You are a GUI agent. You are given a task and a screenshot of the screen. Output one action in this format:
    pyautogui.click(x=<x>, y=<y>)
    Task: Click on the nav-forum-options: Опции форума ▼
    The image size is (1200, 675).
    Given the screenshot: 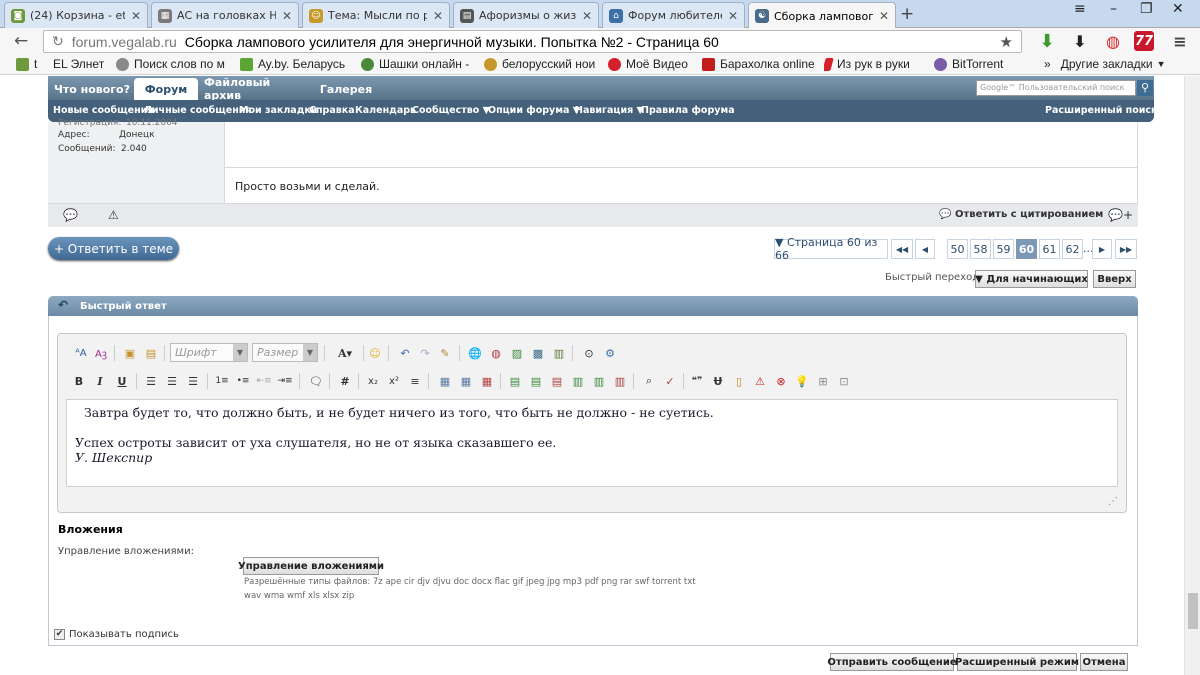 What is the action you would take?
    pyautogui.click(x=534, y=110)
    